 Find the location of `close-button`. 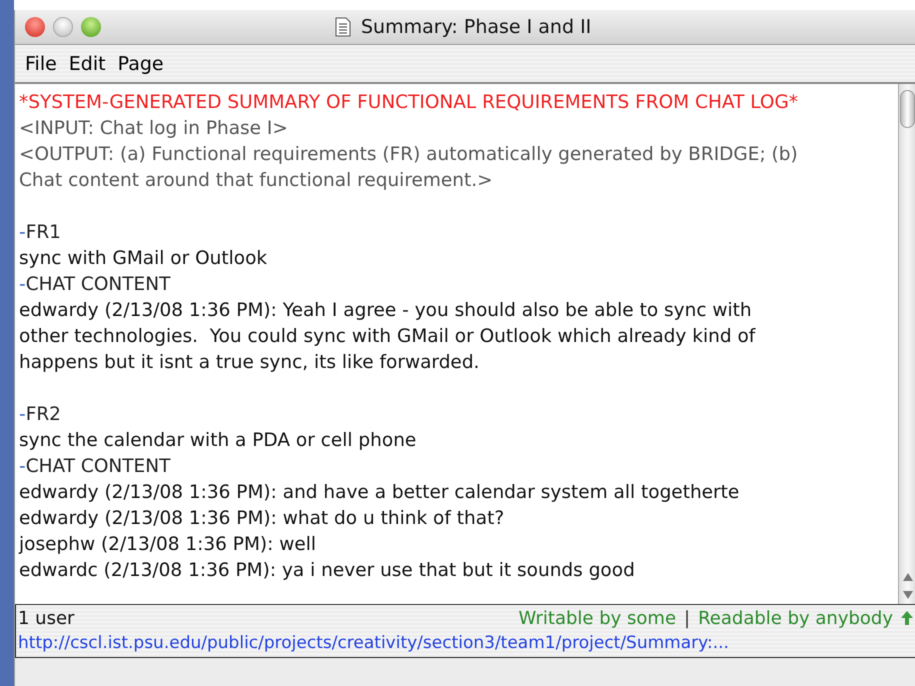

close-button is located at coordinates (35, 27).